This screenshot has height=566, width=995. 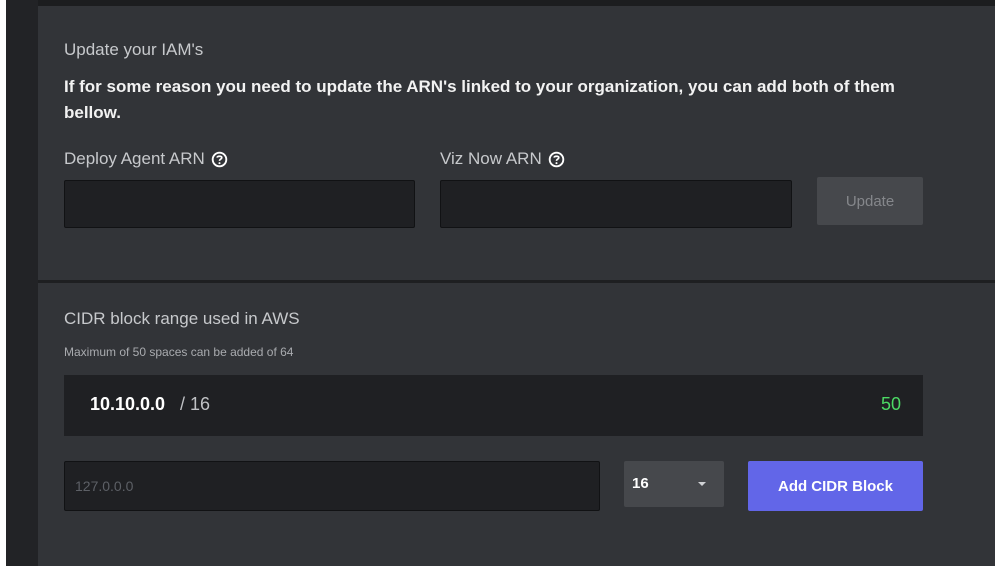 I want to click on cidr-mask-value: 16, so click(x=640, y=483).